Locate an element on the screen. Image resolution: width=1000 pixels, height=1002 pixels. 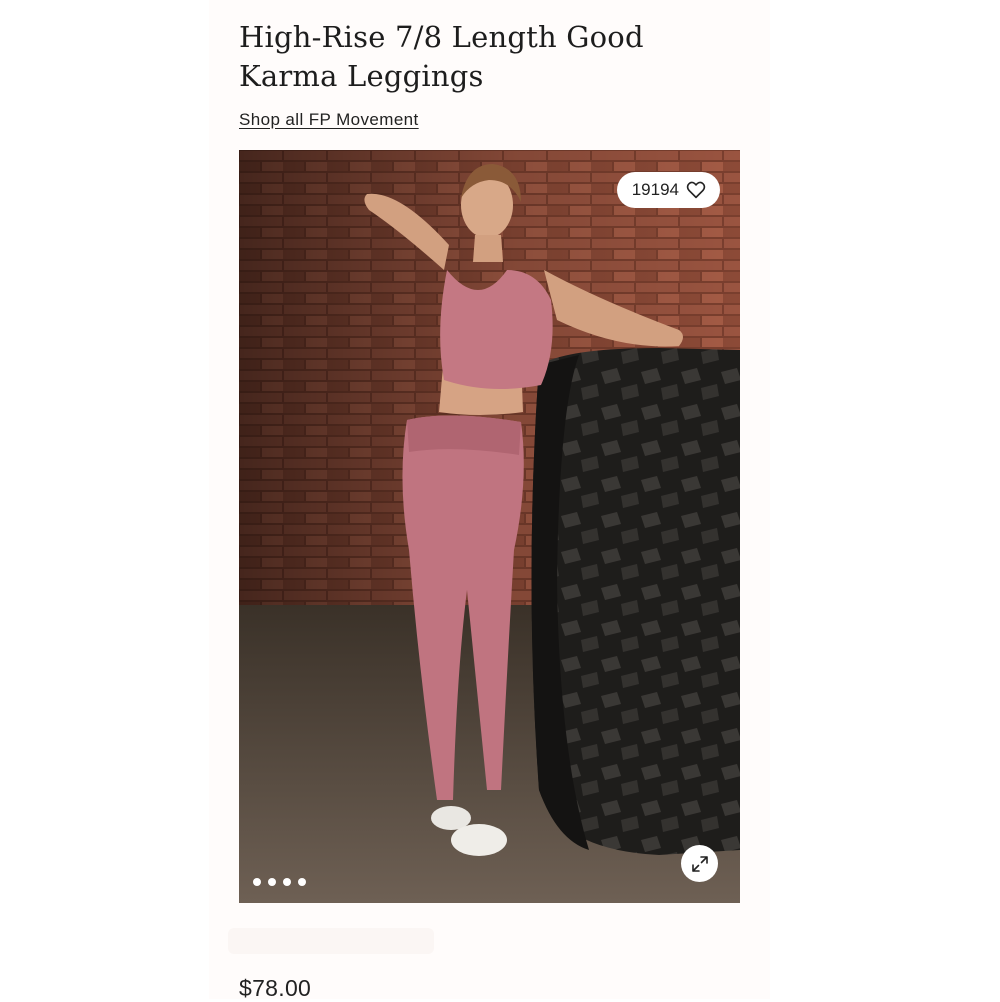
favorite-count: 19194 is located at coordinates (655, 189).